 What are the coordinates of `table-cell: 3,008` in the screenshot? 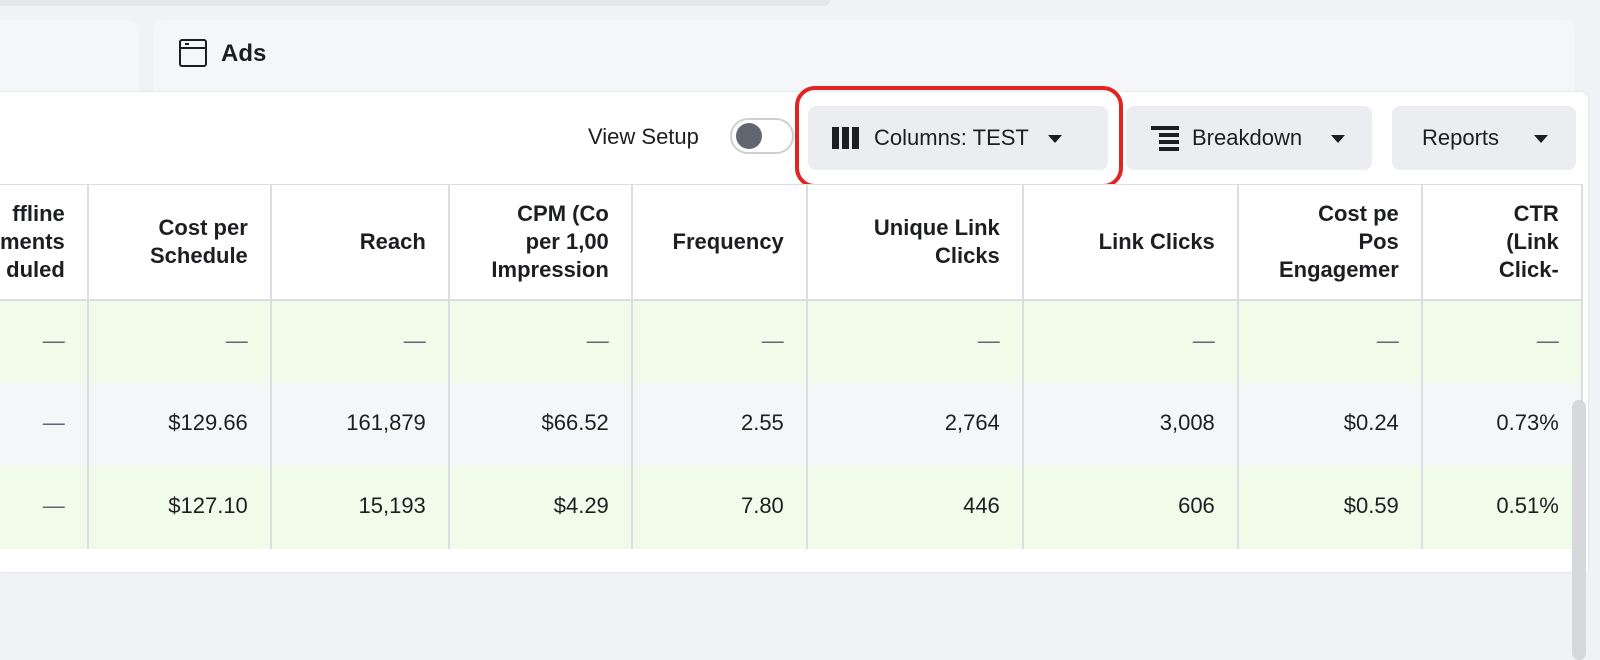 It's located at (1130, 424).